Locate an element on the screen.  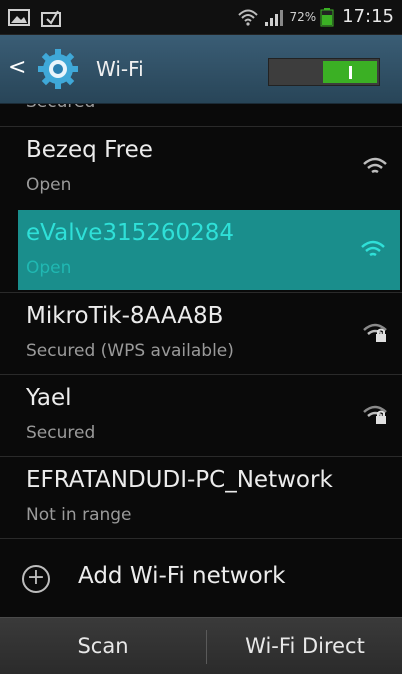
network-item: Yael Secured is located at coordinates (201, 414).